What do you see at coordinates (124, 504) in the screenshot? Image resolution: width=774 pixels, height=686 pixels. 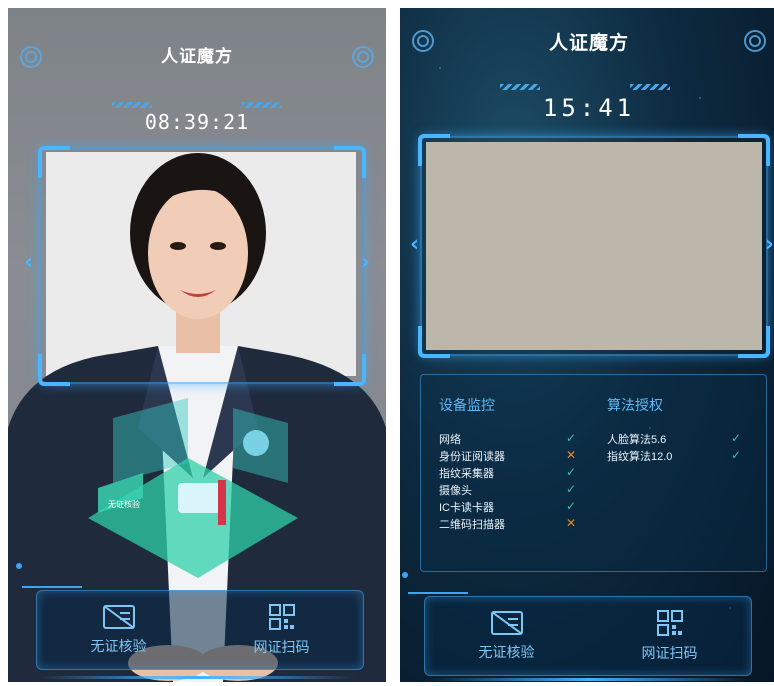 I see `hologram-badge: 无证核验` at bounding box center [124, 504].